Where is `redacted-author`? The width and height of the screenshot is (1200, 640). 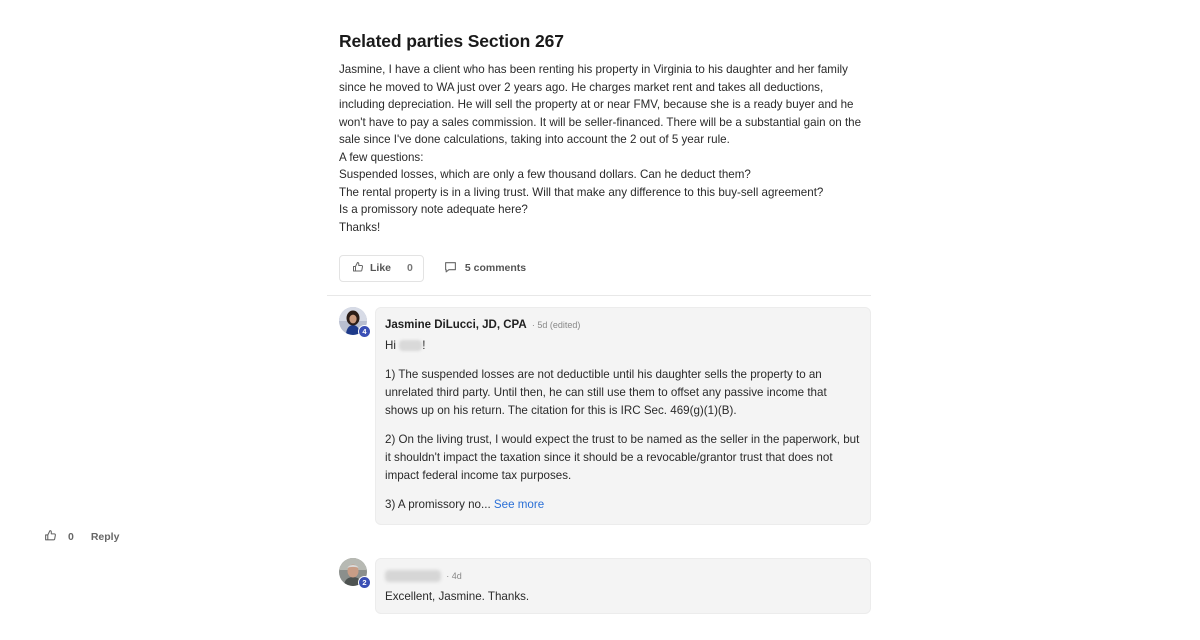
redacted-author is located at coordinates (413, 575).